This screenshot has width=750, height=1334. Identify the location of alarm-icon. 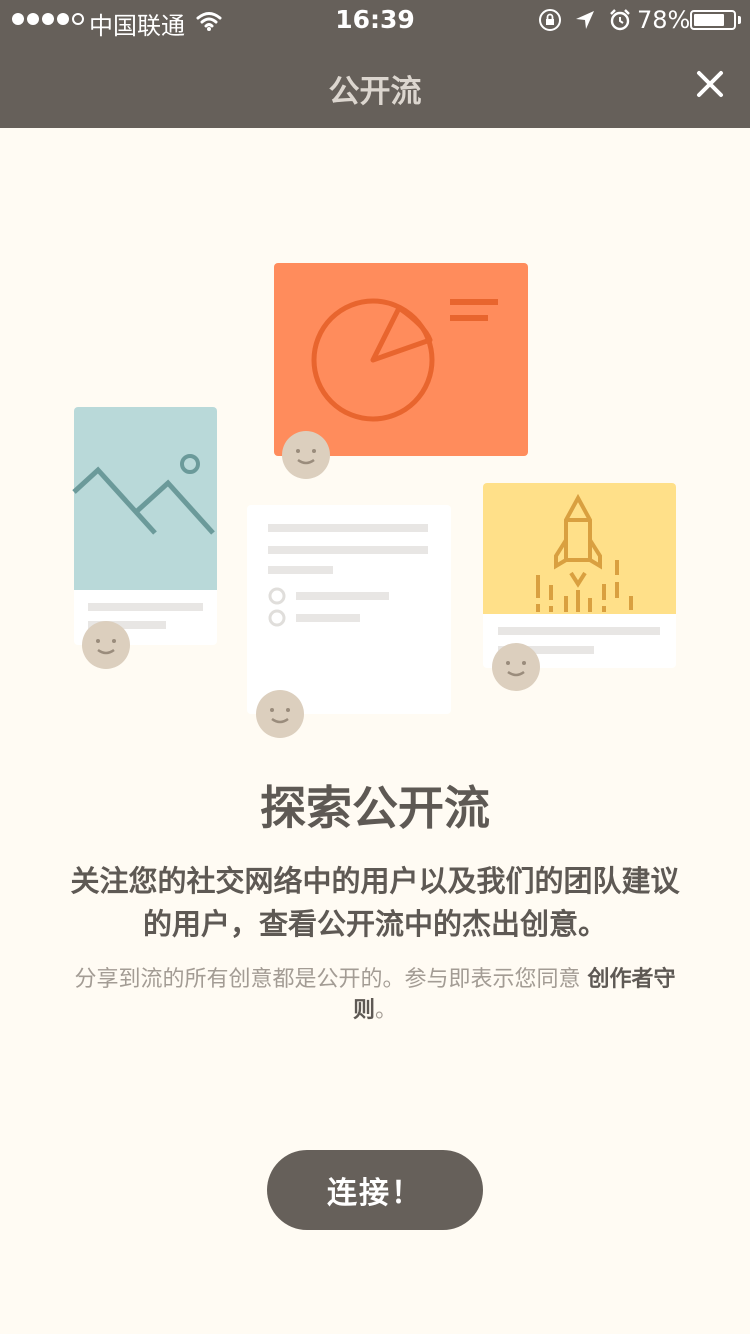
(620, 23).